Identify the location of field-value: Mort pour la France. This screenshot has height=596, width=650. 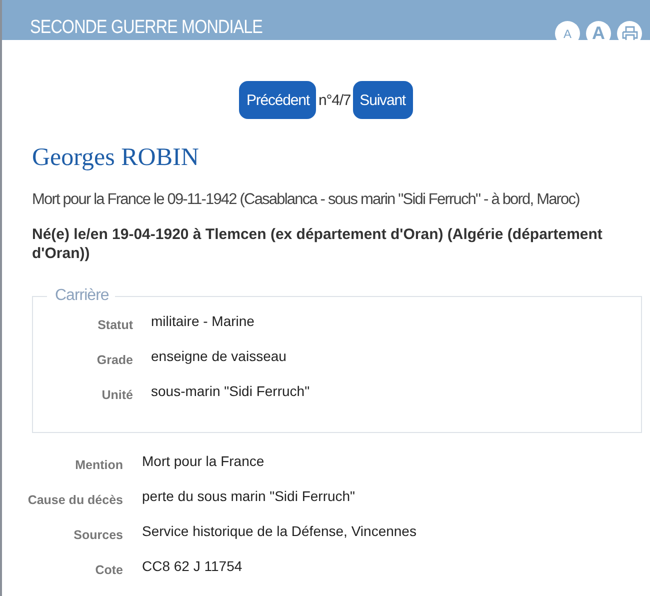
(203, 461).